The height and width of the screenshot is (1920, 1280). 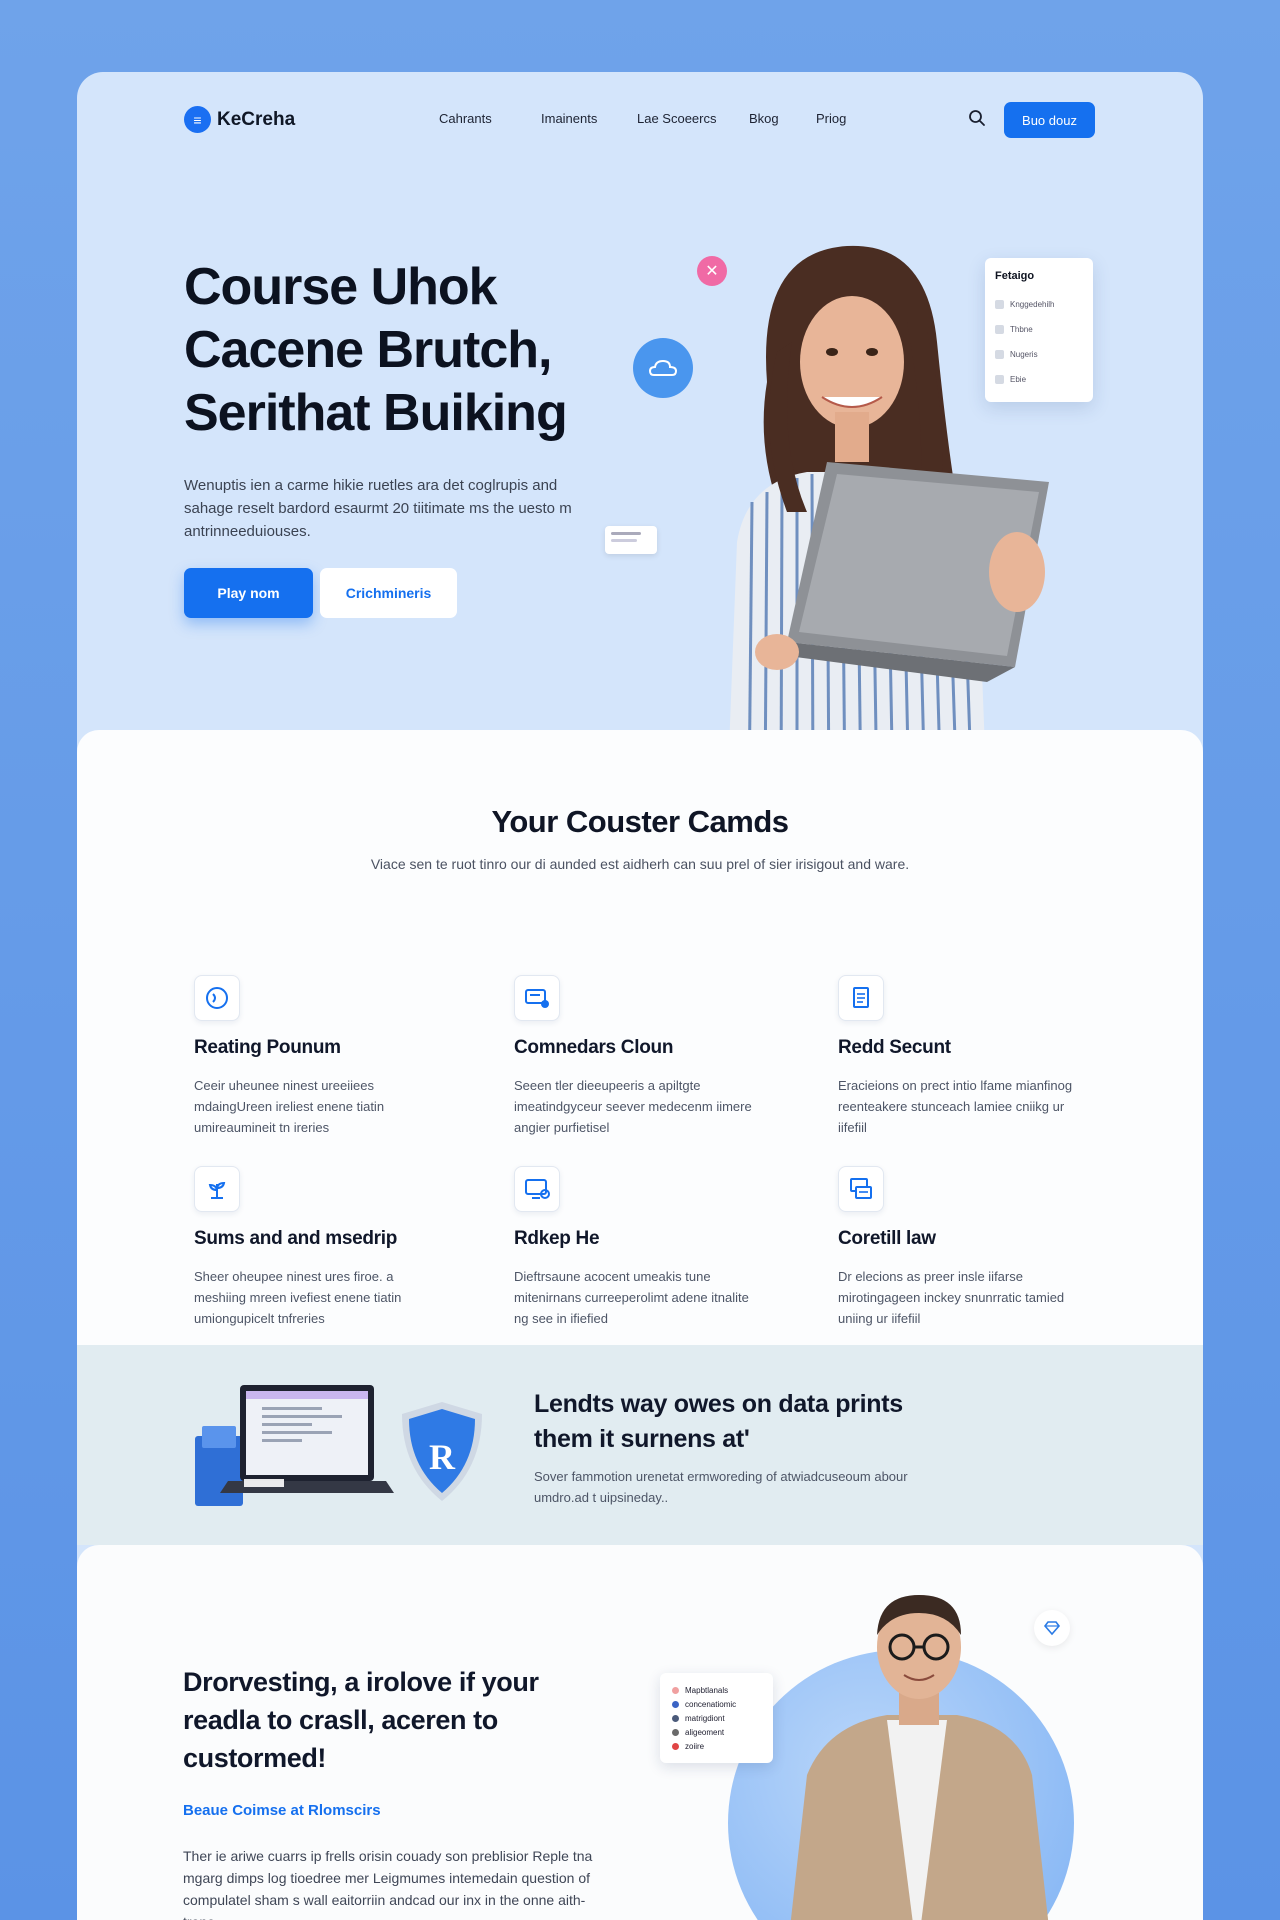 What do you see at coordinates (716, 1704) in the screenshot?
I see `mini-card-item: concenatiomic` at bounding box center [716, 1704].